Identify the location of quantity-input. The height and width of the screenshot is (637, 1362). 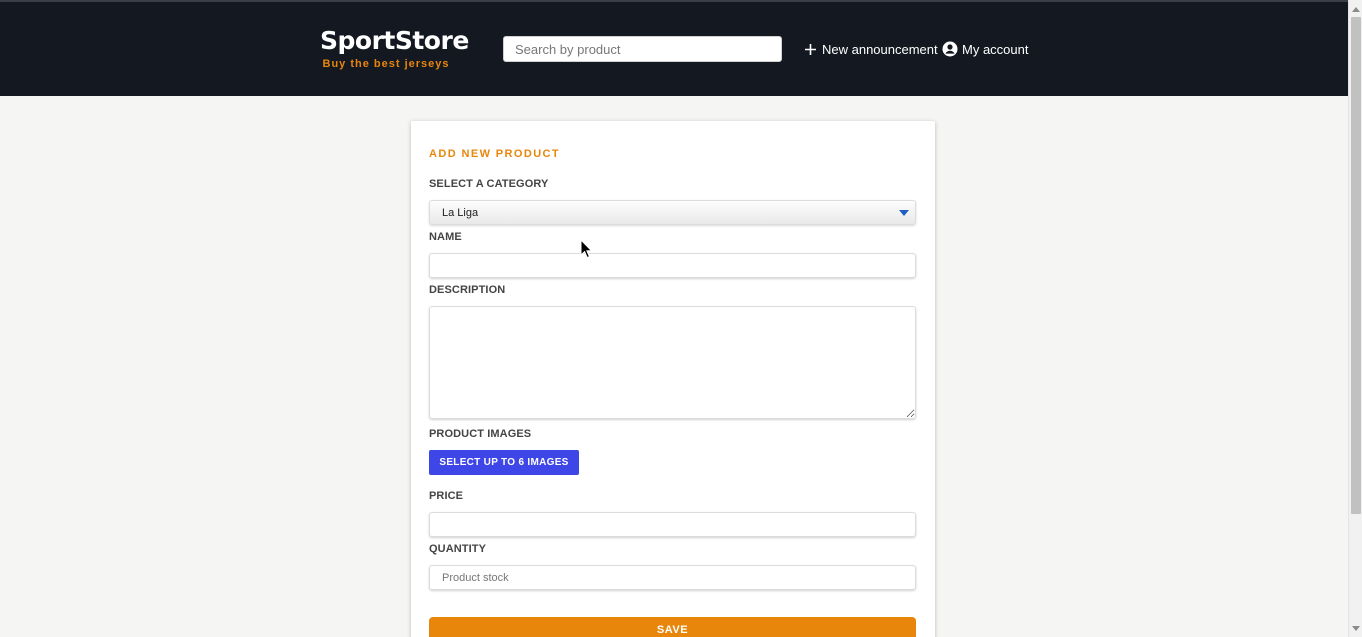
(672, 577).